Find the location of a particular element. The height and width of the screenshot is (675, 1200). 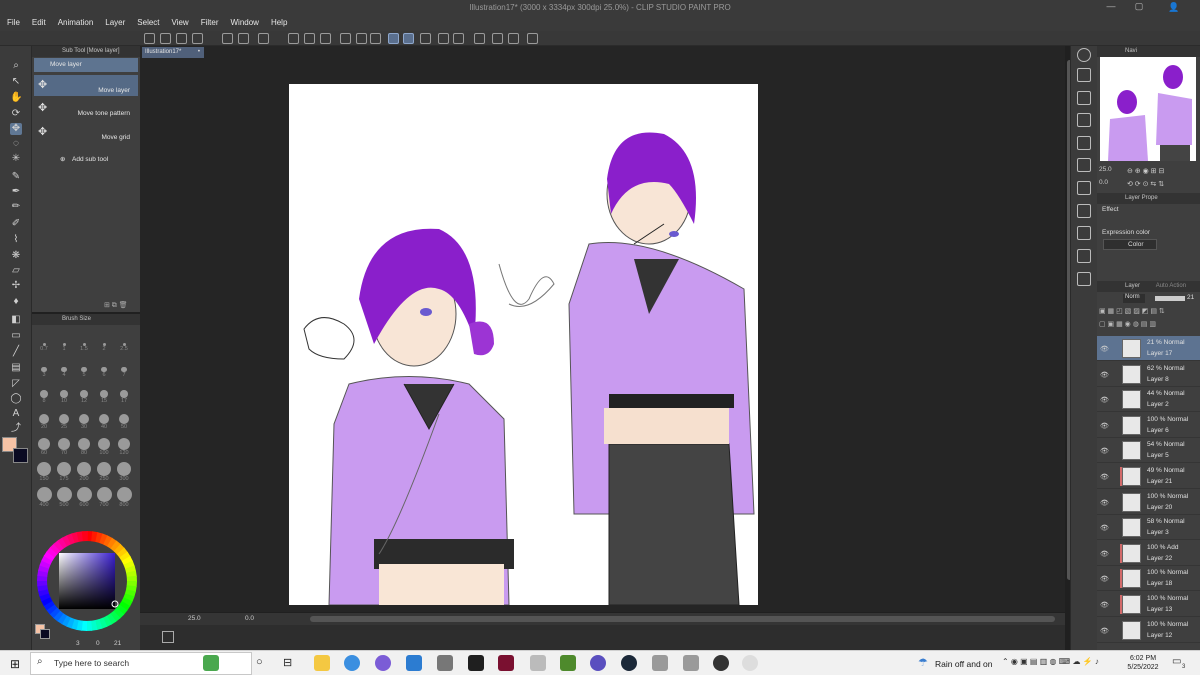

clip-studio-icon is located at coordinates (750, 663).